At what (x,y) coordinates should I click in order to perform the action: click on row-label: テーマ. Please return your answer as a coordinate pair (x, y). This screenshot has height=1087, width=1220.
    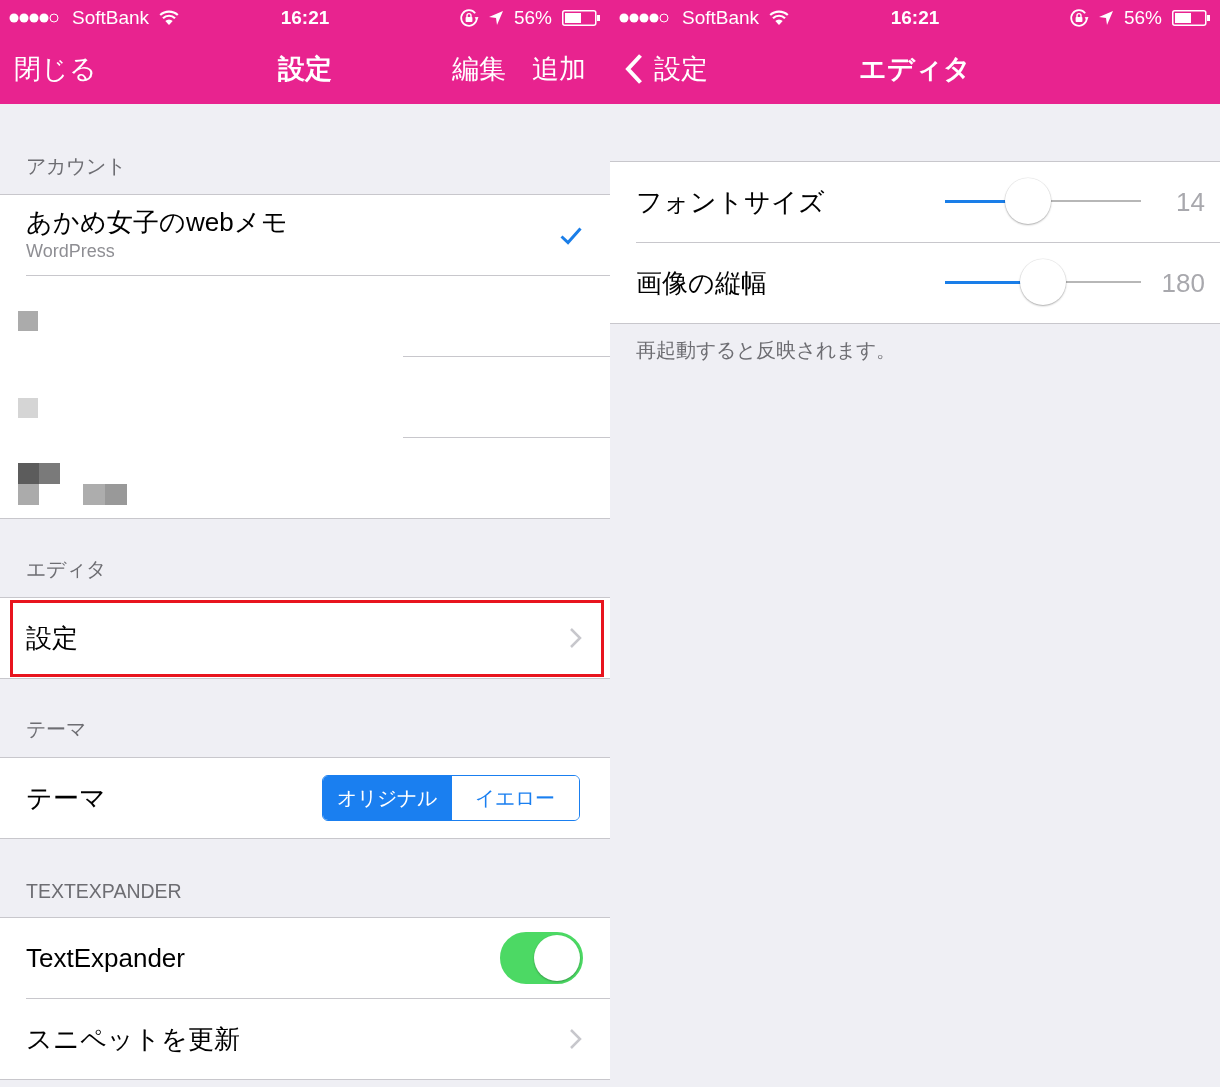
    Looking at the image, I should click on (66, 798).